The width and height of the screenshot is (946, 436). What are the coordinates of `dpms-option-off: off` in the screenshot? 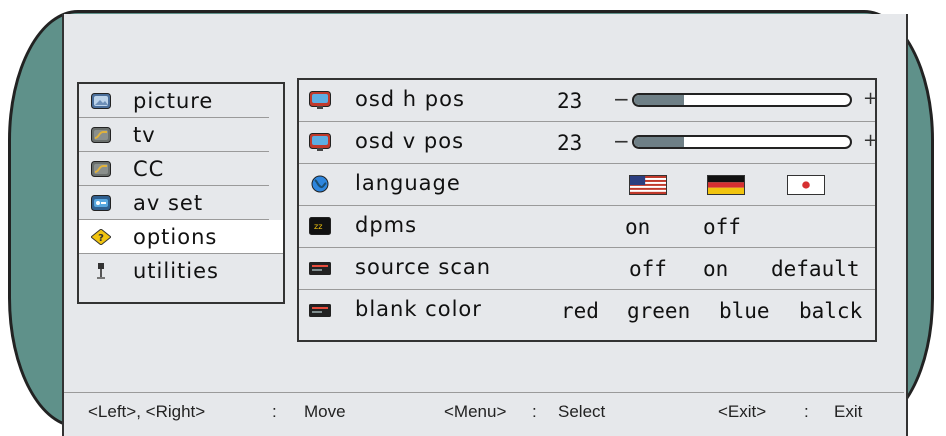 It's located at (722, 227).